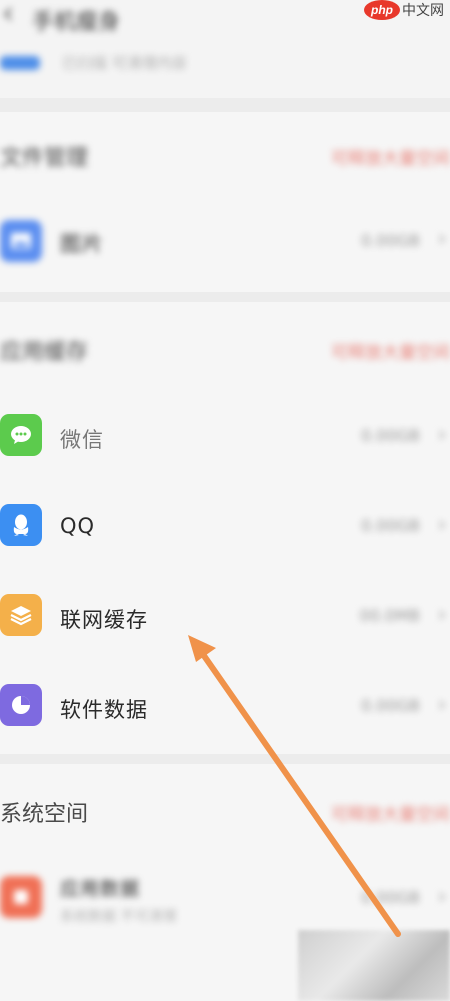 This screenshot has height=1001, width=450. What do you see at coordinates (390, 897) in the screenshot?
I see `row-size-system-app: 0.00GB` at bounding box center [390, 897].